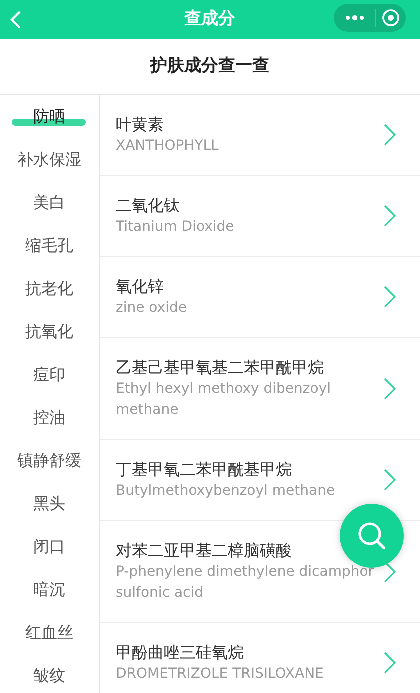 The image size is (420, 693). Describe the element at coordinates (220, 674) in the screenshot. I see `ingredient-english: DROMETRIZOLE TRISILOXANE` at that location.